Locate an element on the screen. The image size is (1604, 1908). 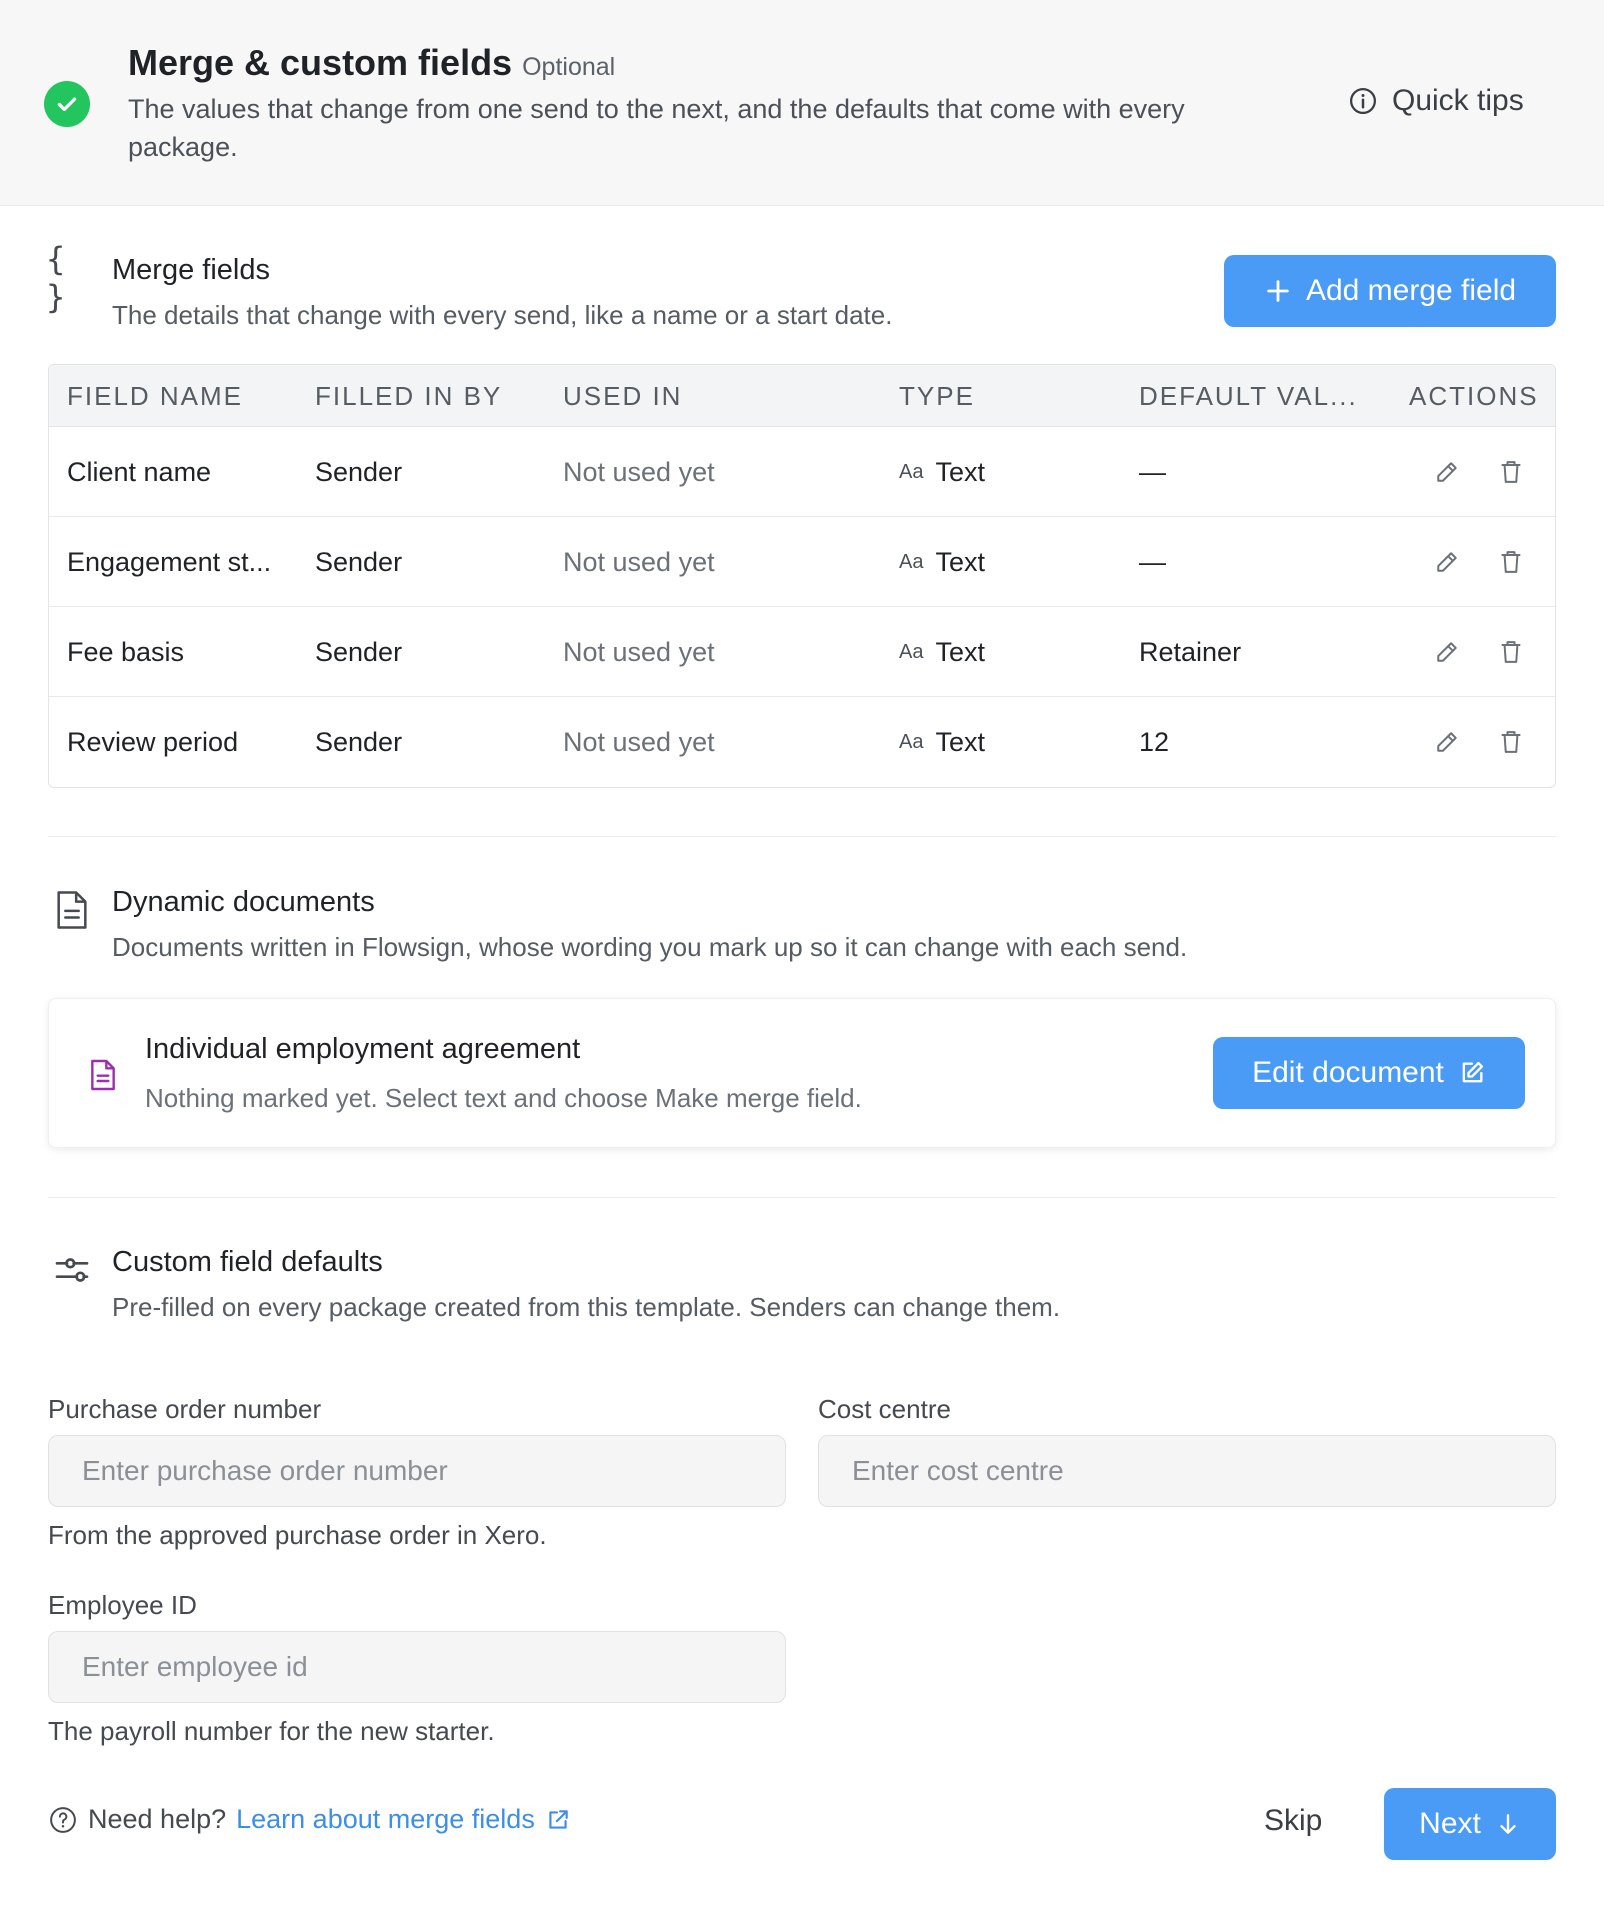
column-header-used-in: USED IN is located at coordinates (623, 396).